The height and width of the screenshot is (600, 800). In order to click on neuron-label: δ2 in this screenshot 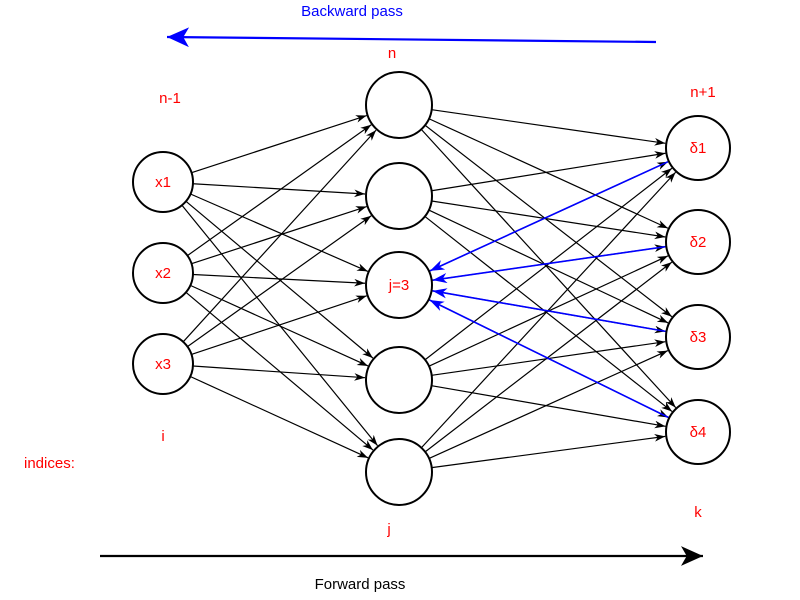, I will do `click(698, 242)`.